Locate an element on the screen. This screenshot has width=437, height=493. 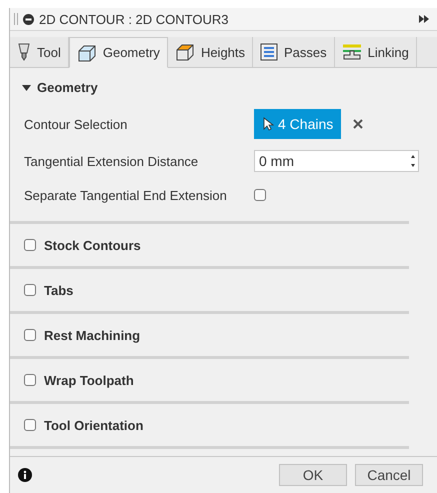
section-title: Tool Orientation is located at coordinates (94, 425).